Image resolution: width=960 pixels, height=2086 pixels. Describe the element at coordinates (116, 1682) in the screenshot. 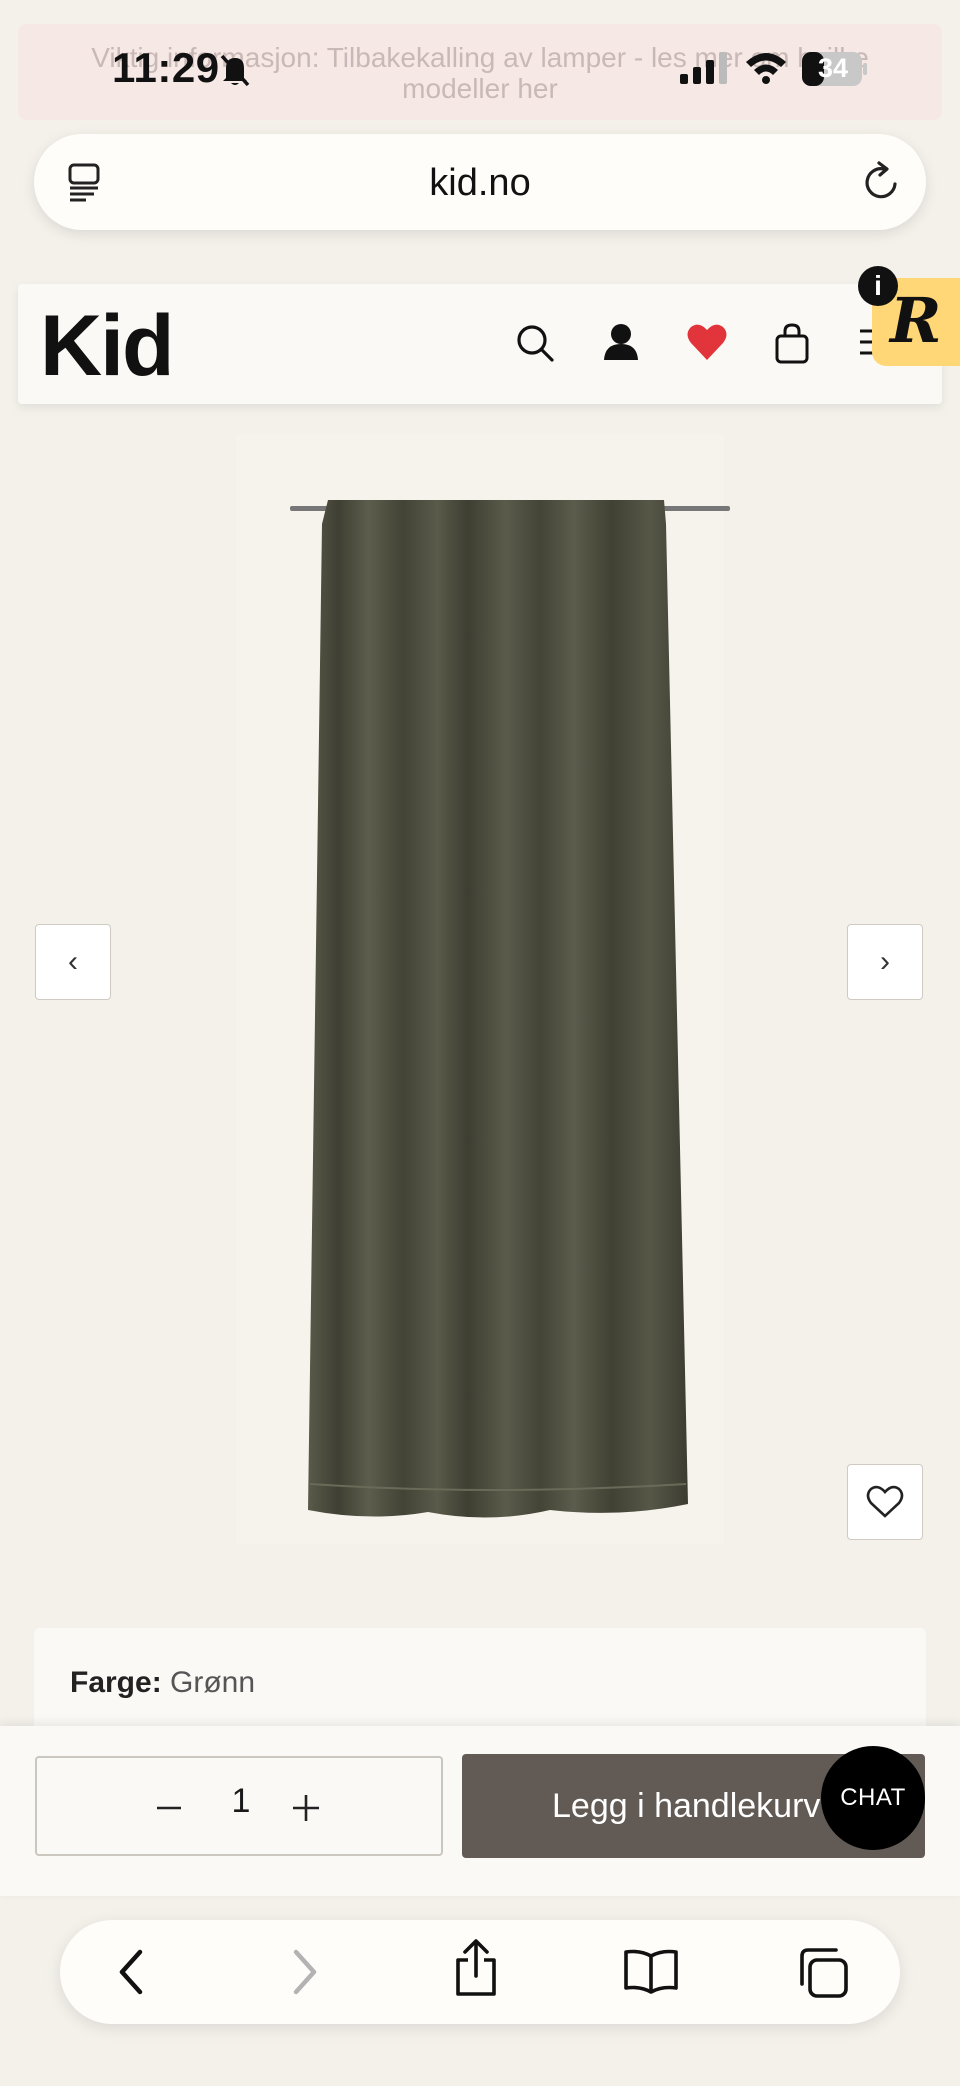

I see `color-label: Farge:` at that location.